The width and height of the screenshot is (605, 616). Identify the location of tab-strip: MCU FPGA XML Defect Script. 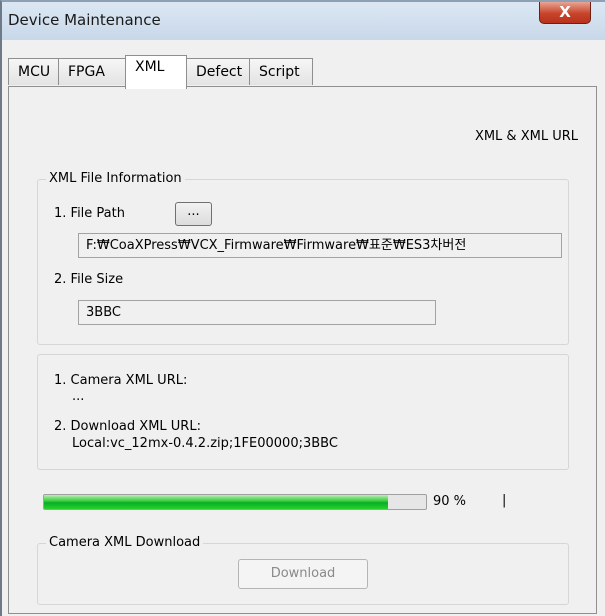
(301, 64).